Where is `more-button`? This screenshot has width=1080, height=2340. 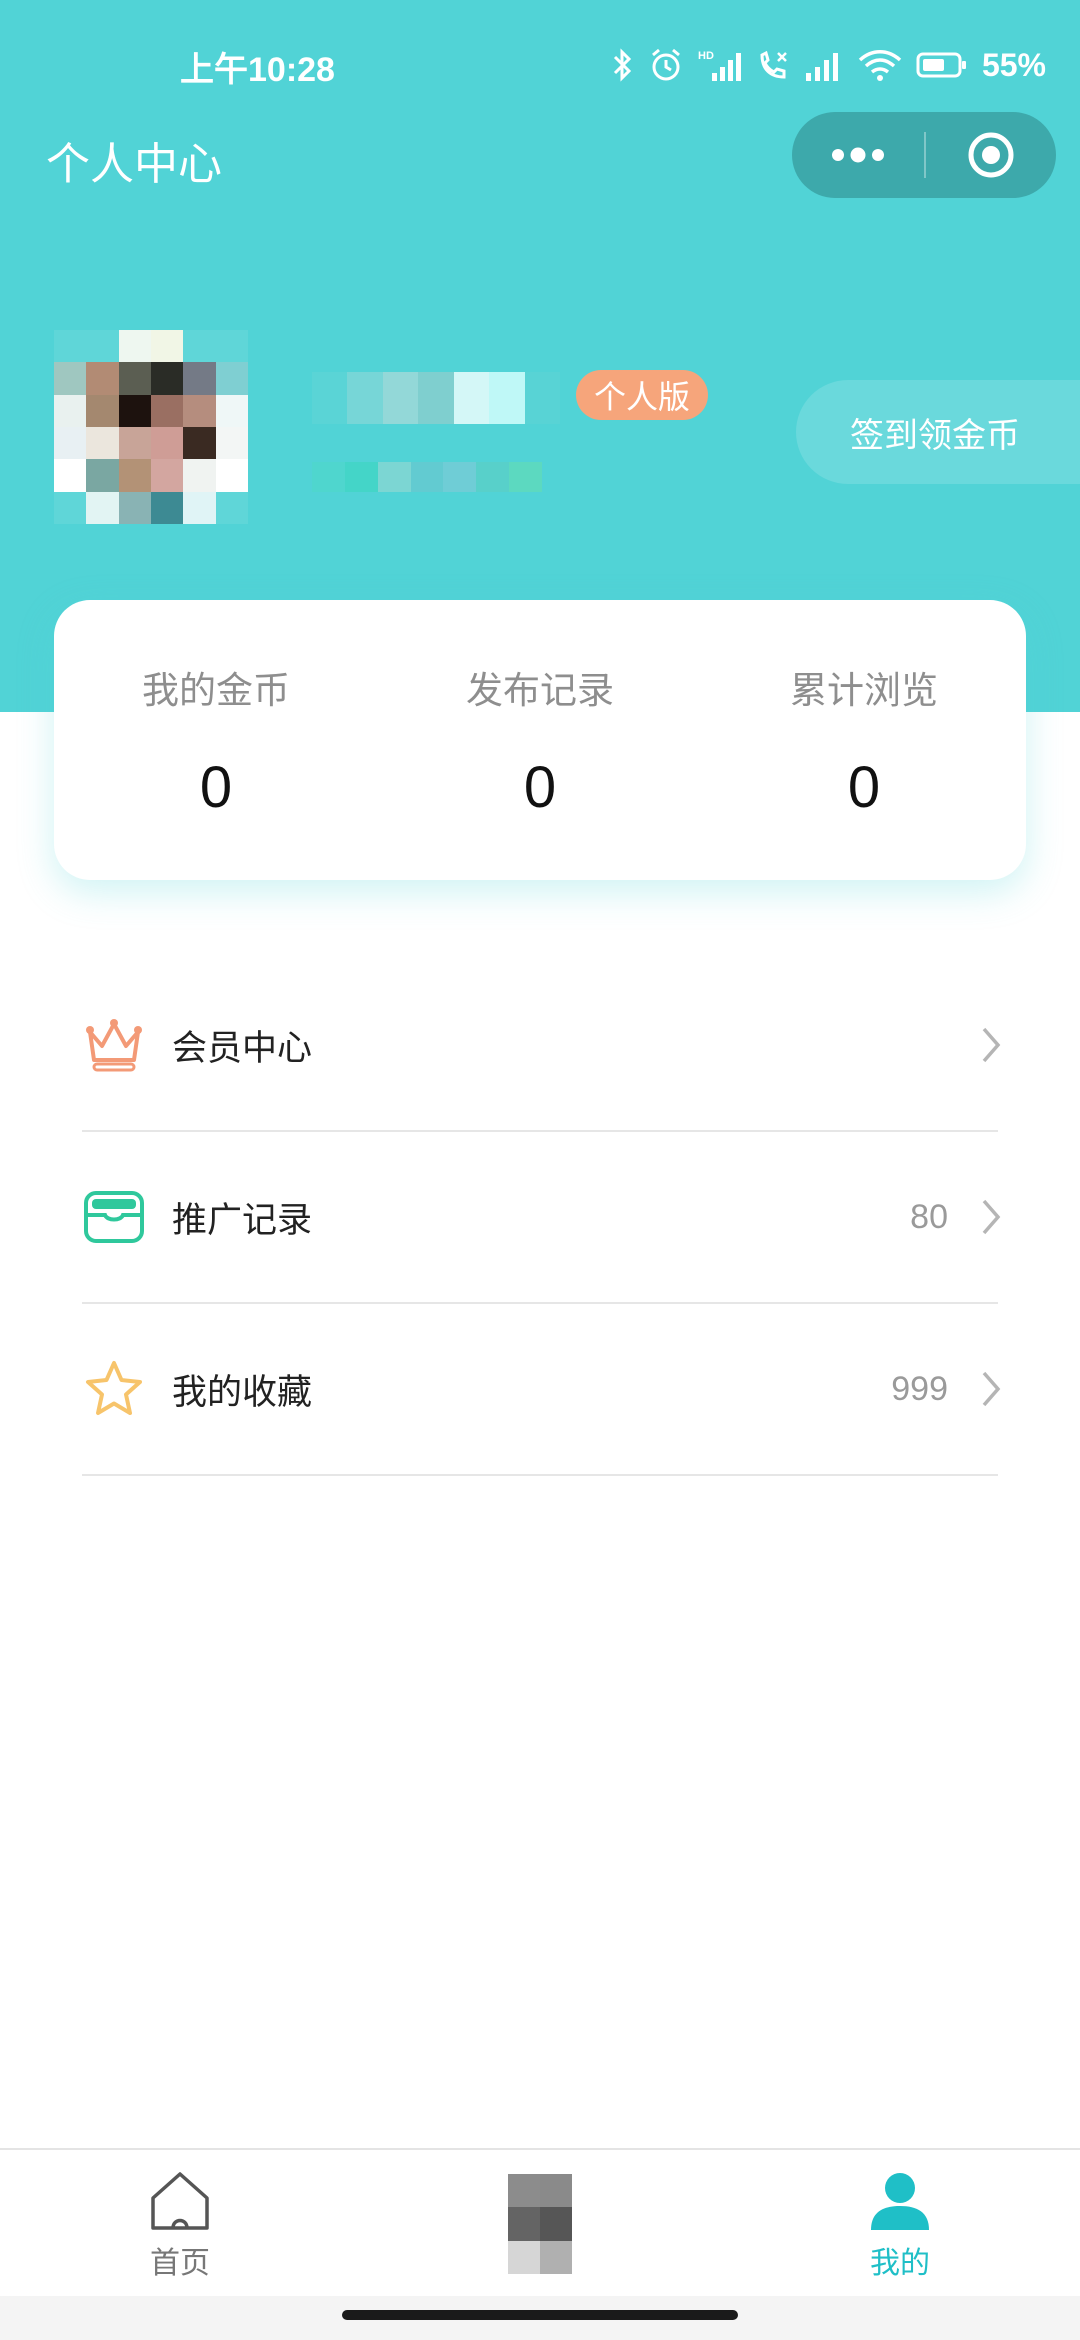
more-button is located at coordinates (858, 155).